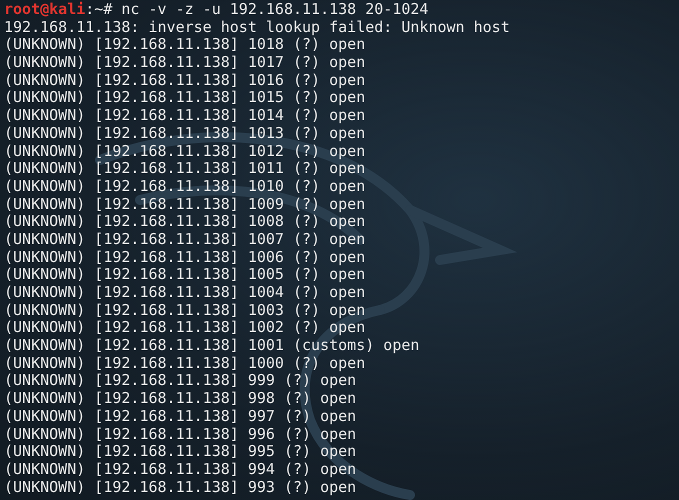  Describe the element at coordinates (181, 487) in the screenshot. I see `output-line: (UNKNOWN) [192.168.11.138] 993 (?) open` at that location.